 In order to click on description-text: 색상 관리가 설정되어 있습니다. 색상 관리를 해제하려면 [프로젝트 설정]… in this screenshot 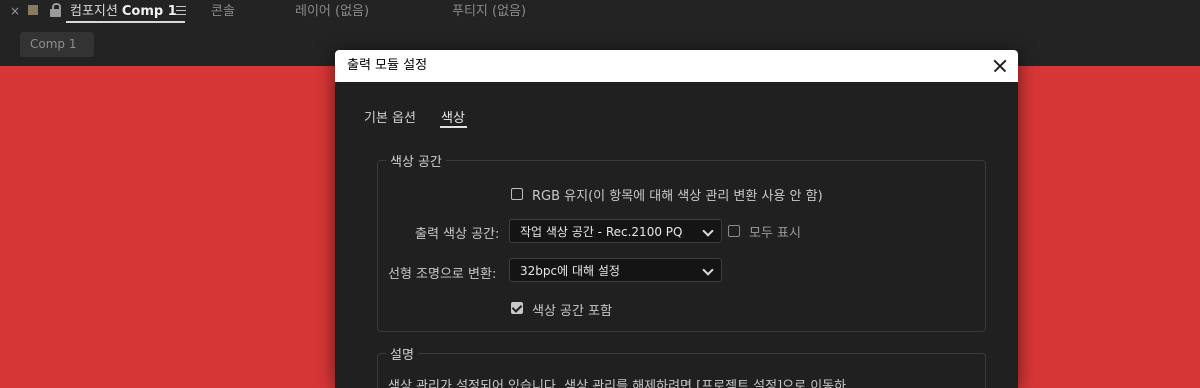, I will do `click(617, 383)`.